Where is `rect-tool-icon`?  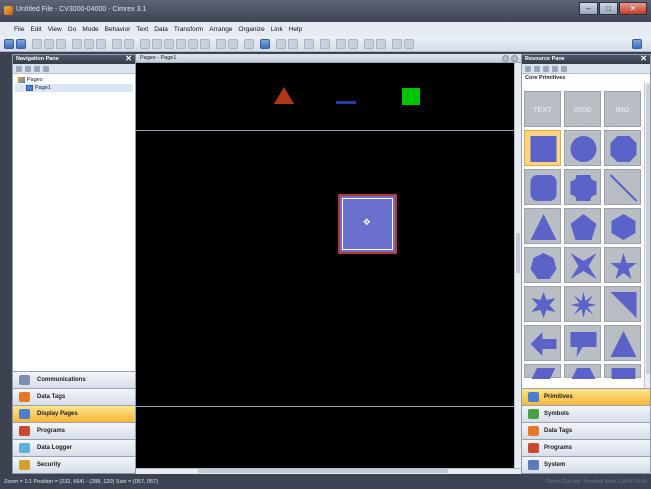
rect-tool-icon is located at coordinates (181, 44).